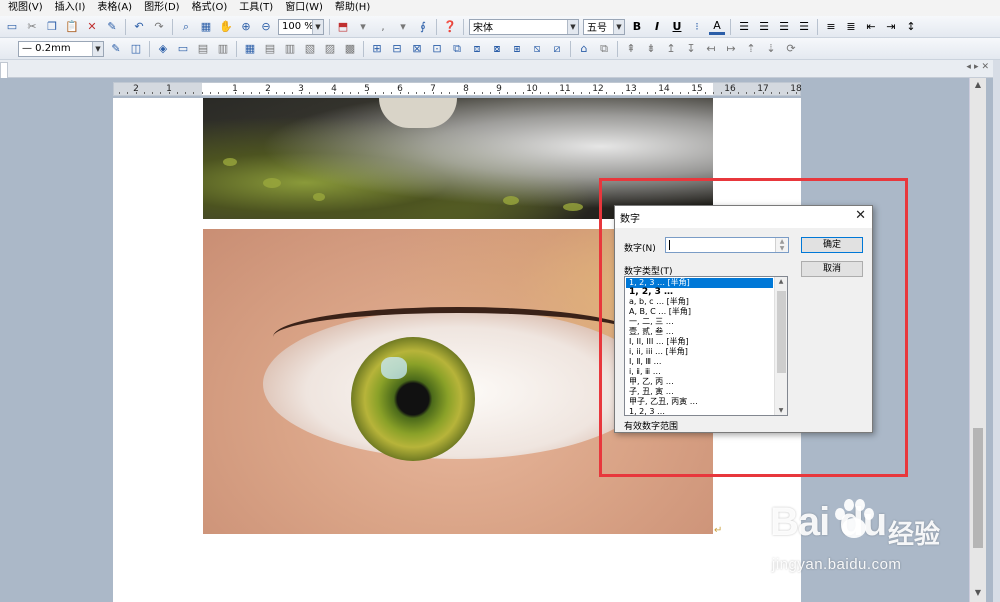  What do you see at coordinates (290, 49) in the screenshot?
I see `table-tool-icon: ▥` at bounding box center [290, 49].